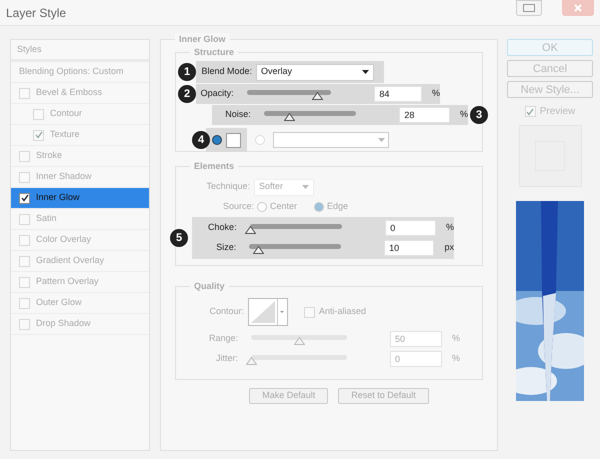  What do you see at coordinates (226, 71) in the screenshot?
I see `blend-mode-label: Blend Mode:` at bounding box center [226, 71].